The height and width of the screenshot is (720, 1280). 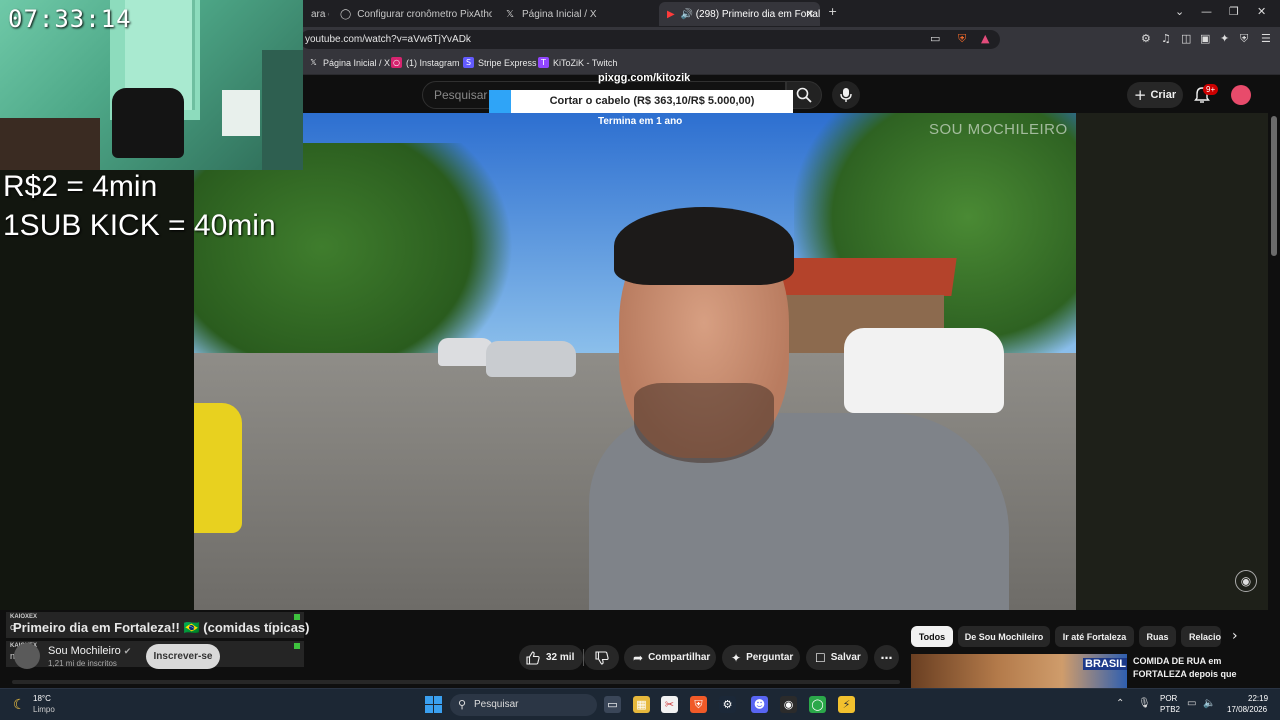 What do you see at coordinates (1146, 39) in the screenshot?
I see `extensions-icon: ⚙` at bounding box center [1146, 39].